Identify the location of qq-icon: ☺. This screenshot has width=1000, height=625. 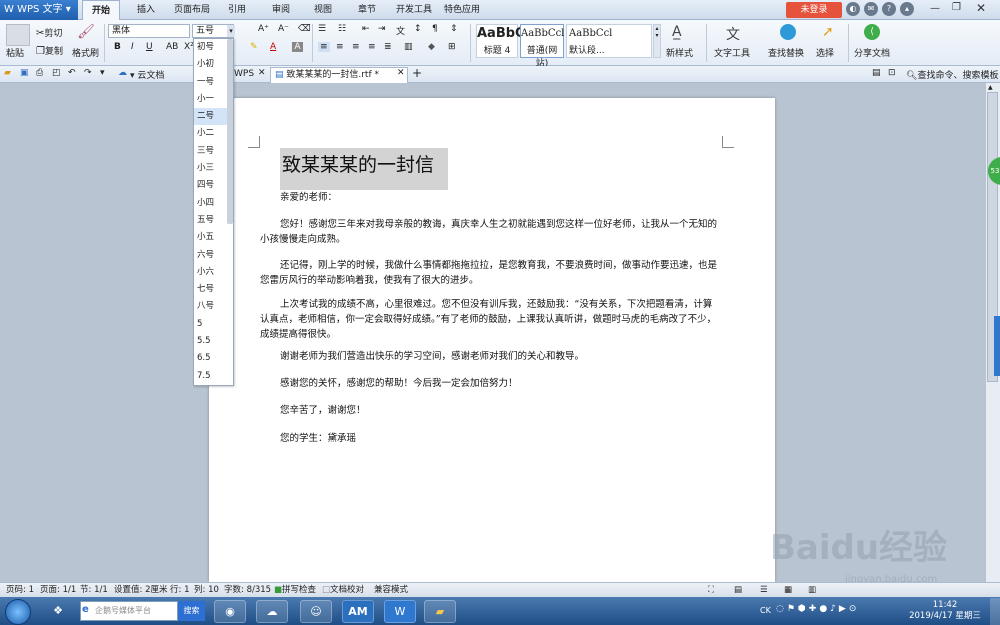
(316, 611).